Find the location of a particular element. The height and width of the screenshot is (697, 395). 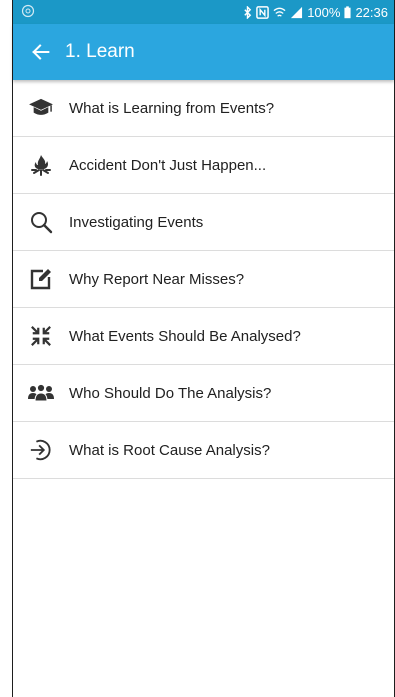

list-item-label: What is Root Cause Analysis? is located at coordinates (169, 450).